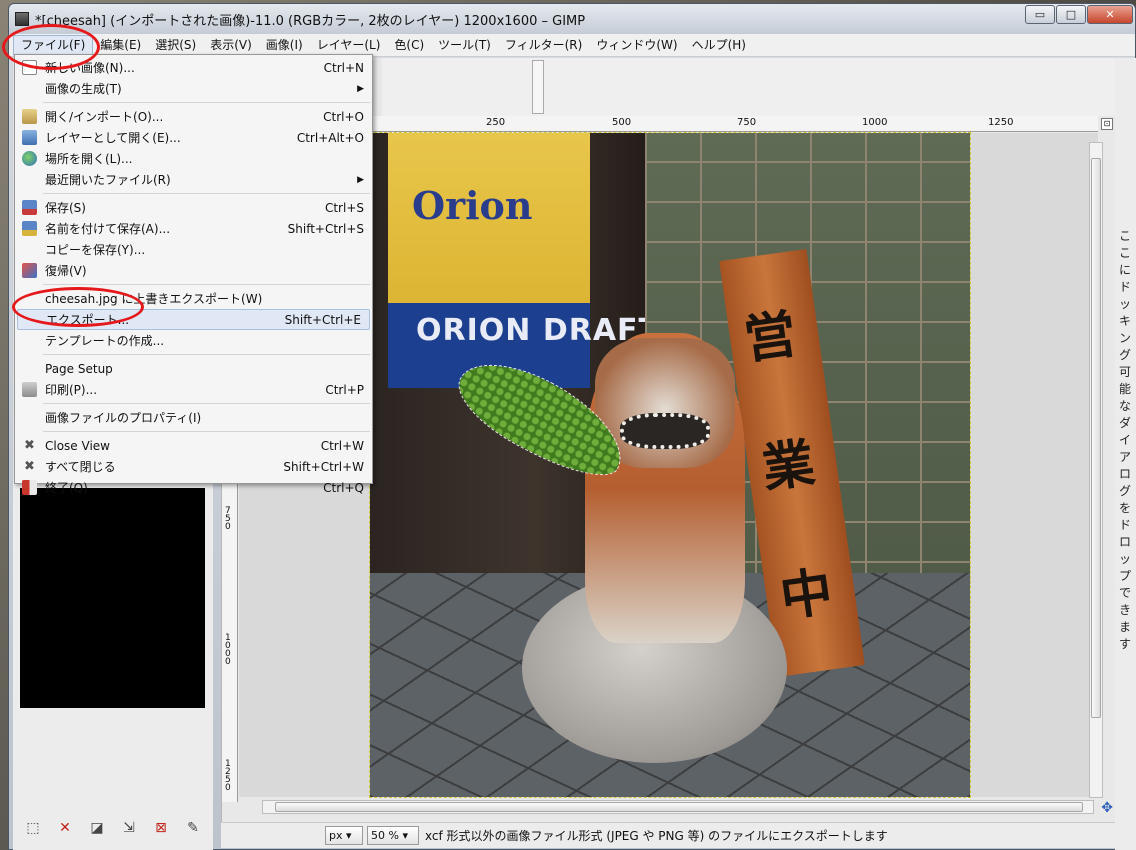 The height and width of the screenshot is (850, 1136). I want to click on menu-item-page-setup: Page Setup, so click(193, 368).